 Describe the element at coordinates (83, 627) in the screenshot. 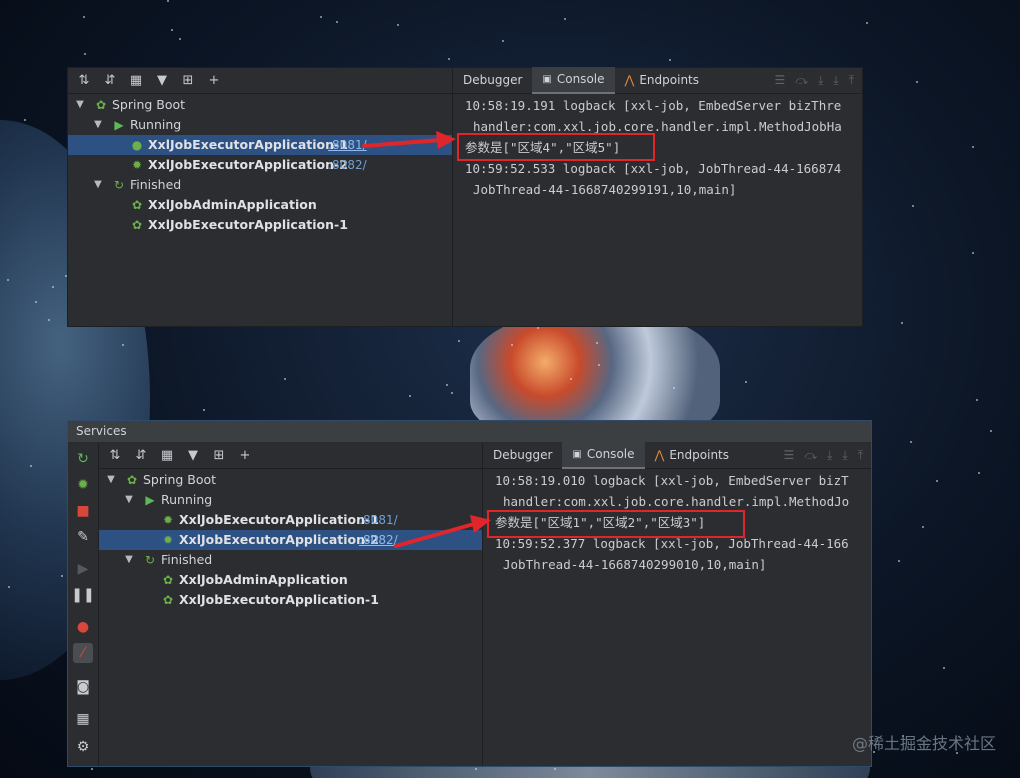

I see `breakpoints-icon: ●` at that location.